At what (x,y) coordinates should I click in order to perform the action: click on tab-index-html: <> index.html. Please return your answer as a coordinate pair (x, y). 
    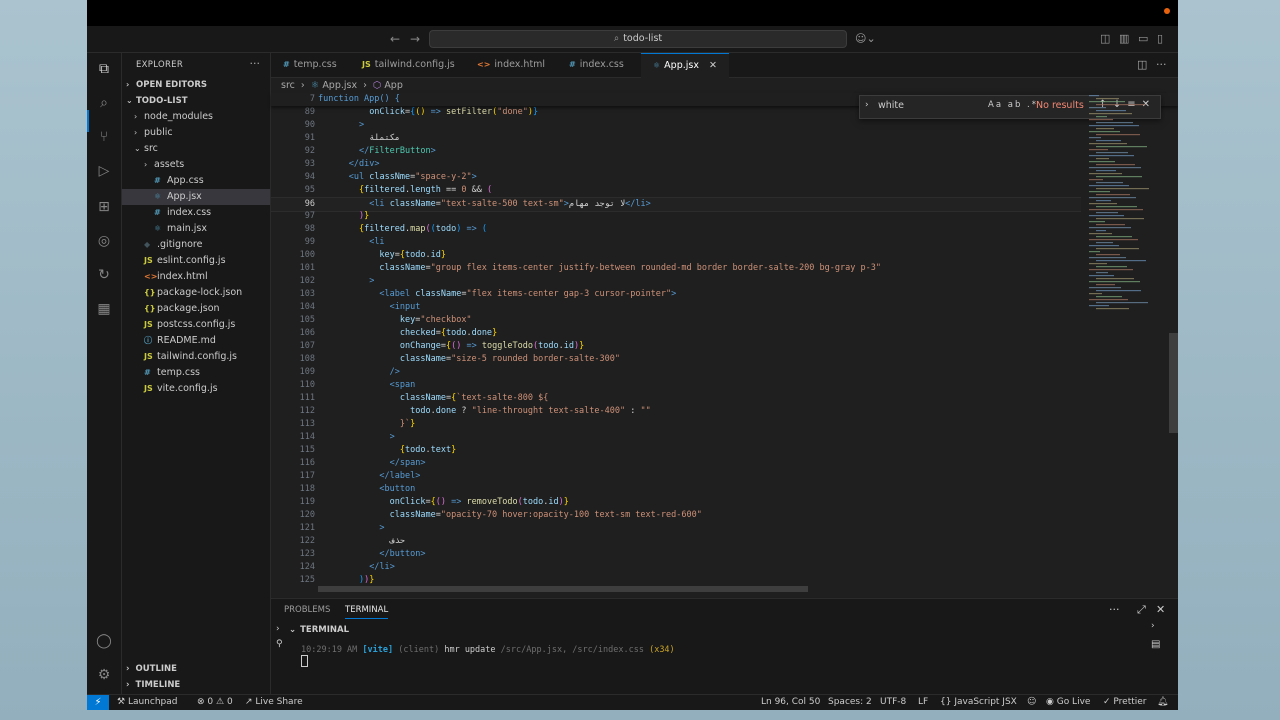
    Looking at the image, I should click on (511, 65).